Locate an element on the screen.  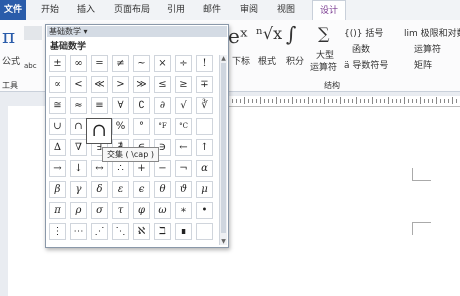
symbol-cell: θ is located at coordinates (162, 189).